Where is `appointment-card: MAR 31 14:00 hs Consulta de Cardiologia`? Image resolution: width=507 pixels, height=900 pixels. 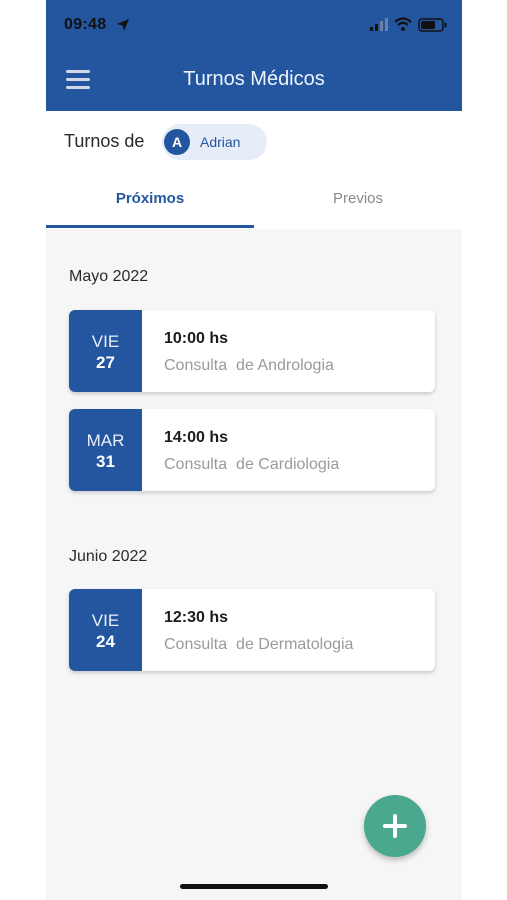 appointment-card: MAR 31 14:00 hs Consulta de Cardiologia is located at coordinates (252, 450).